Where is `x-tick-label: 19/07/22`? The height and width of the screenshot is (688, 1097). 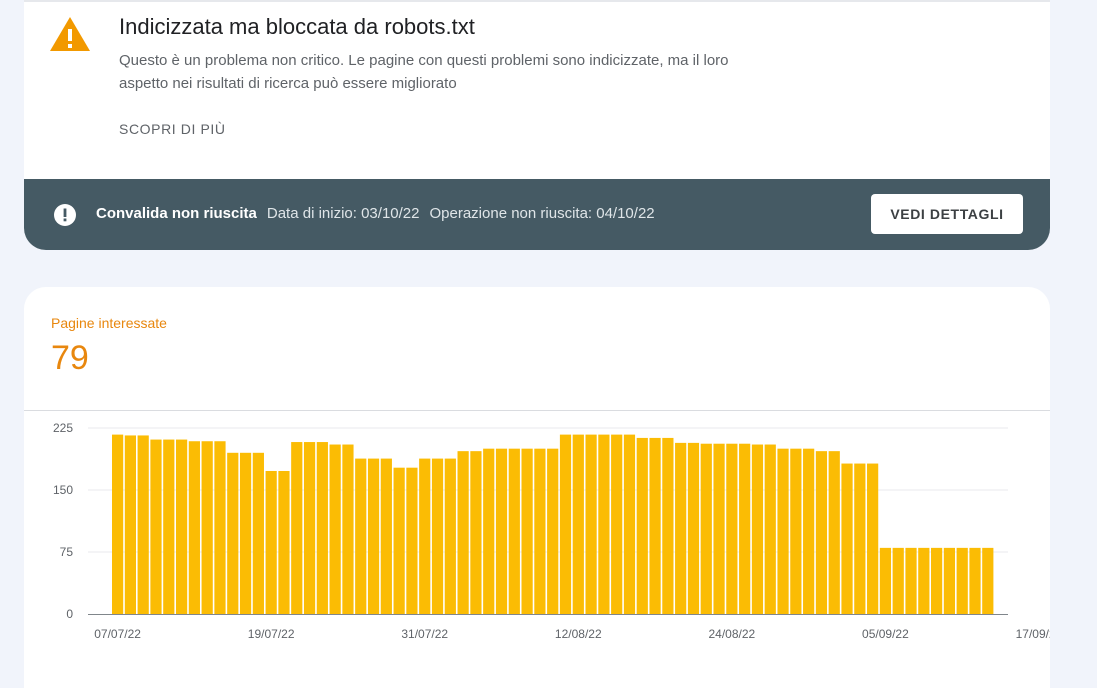 x-tick-label: 19/07/22 is located at coordinates (271, 634).